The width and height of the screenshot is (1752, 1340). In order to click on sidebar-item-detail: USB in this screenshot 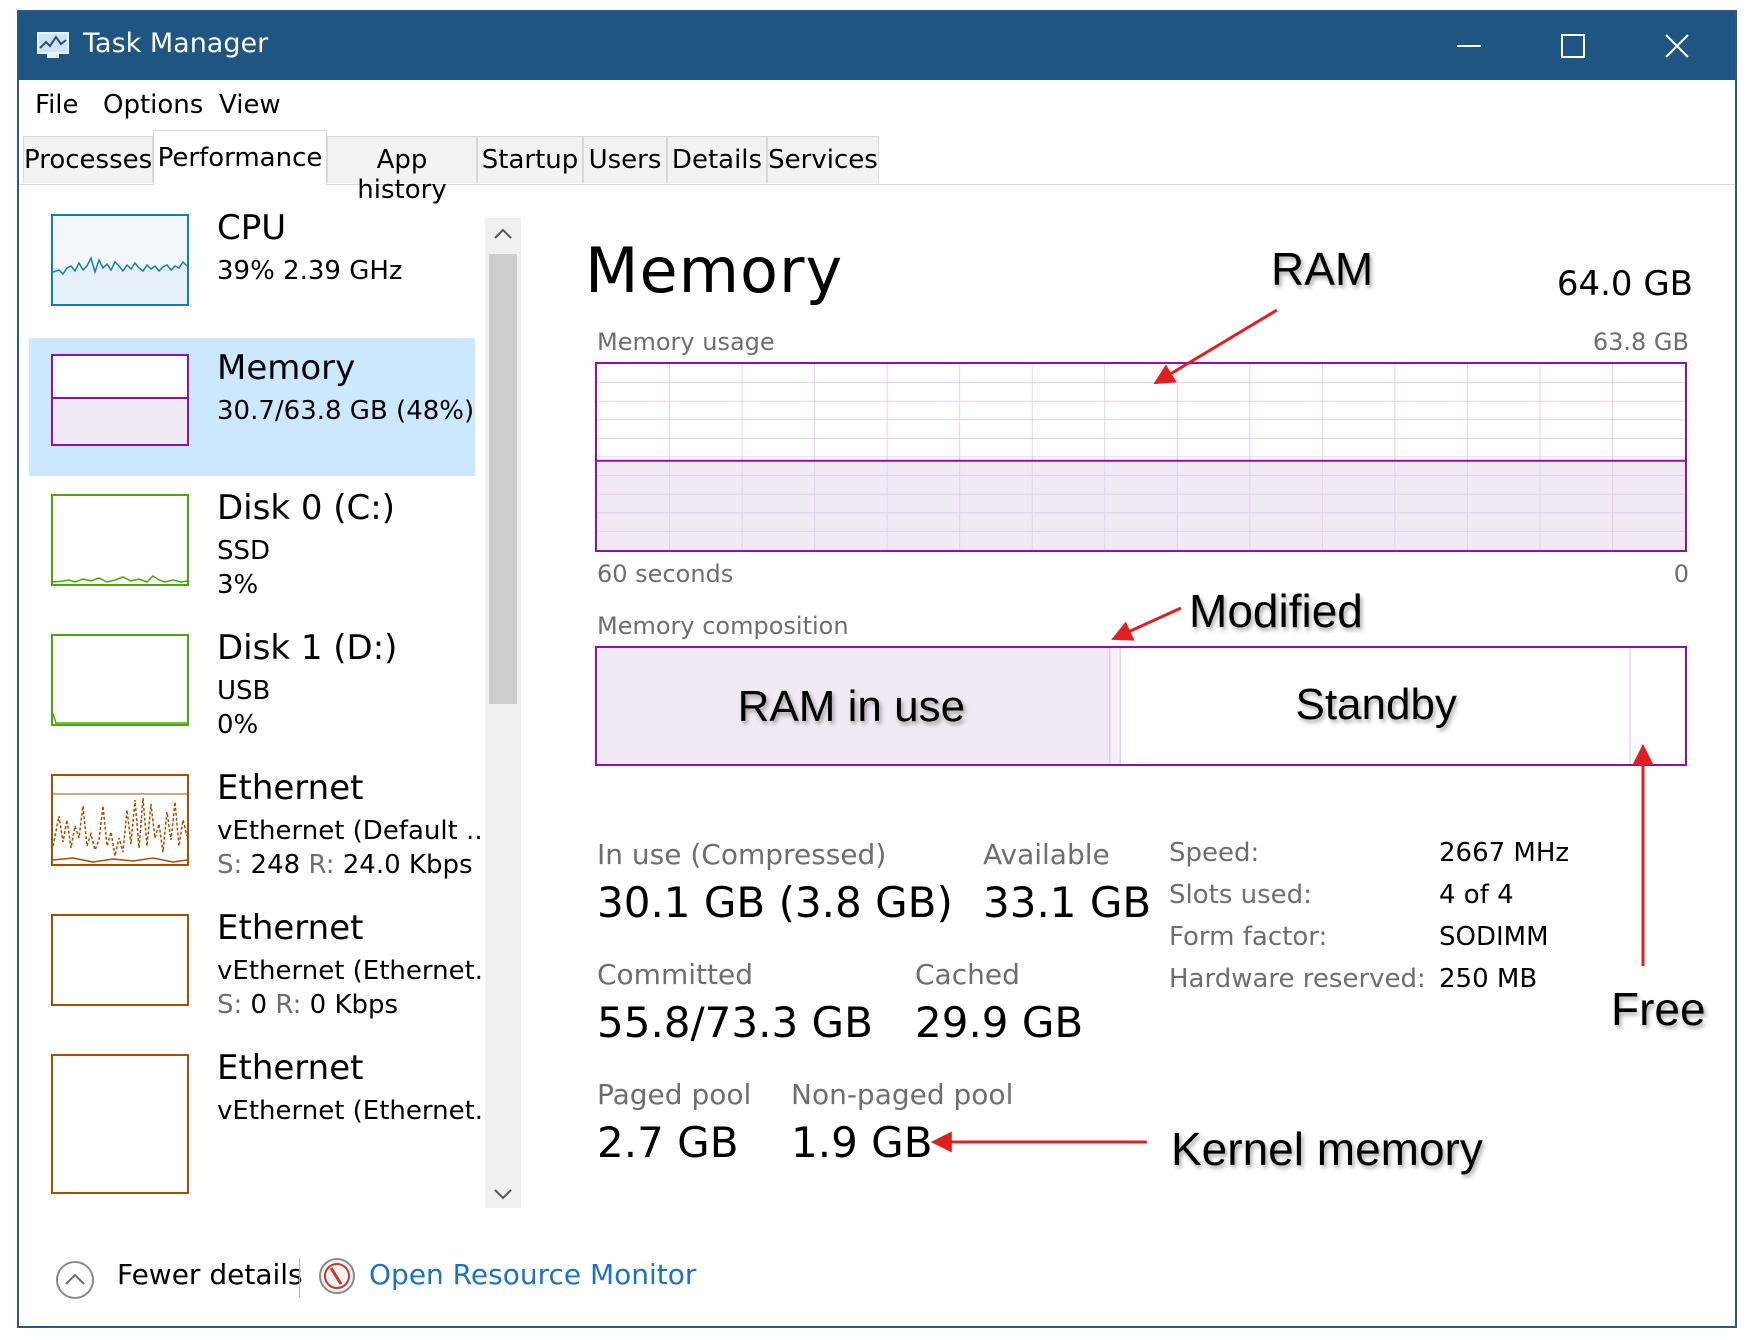, I will do `click(244, 691)`.